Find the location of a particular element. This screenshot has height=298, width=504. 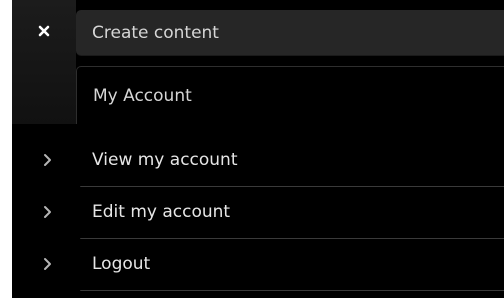

tab-create-content: Create content is located at coordinates (290, 33).